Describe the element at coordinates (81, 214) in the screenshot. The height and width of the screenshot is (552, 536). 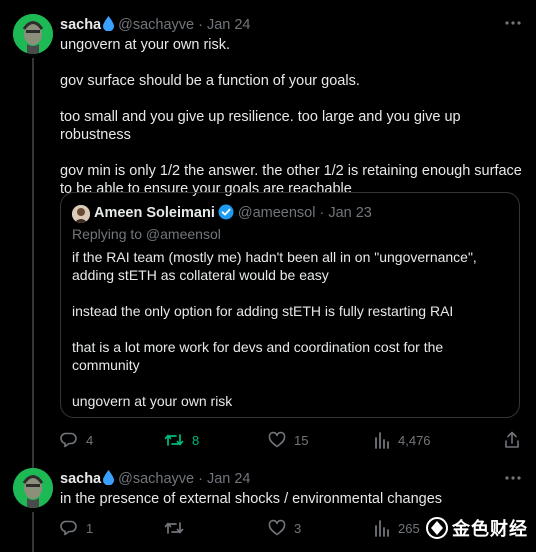
I see `quoted-avatar` at that location.